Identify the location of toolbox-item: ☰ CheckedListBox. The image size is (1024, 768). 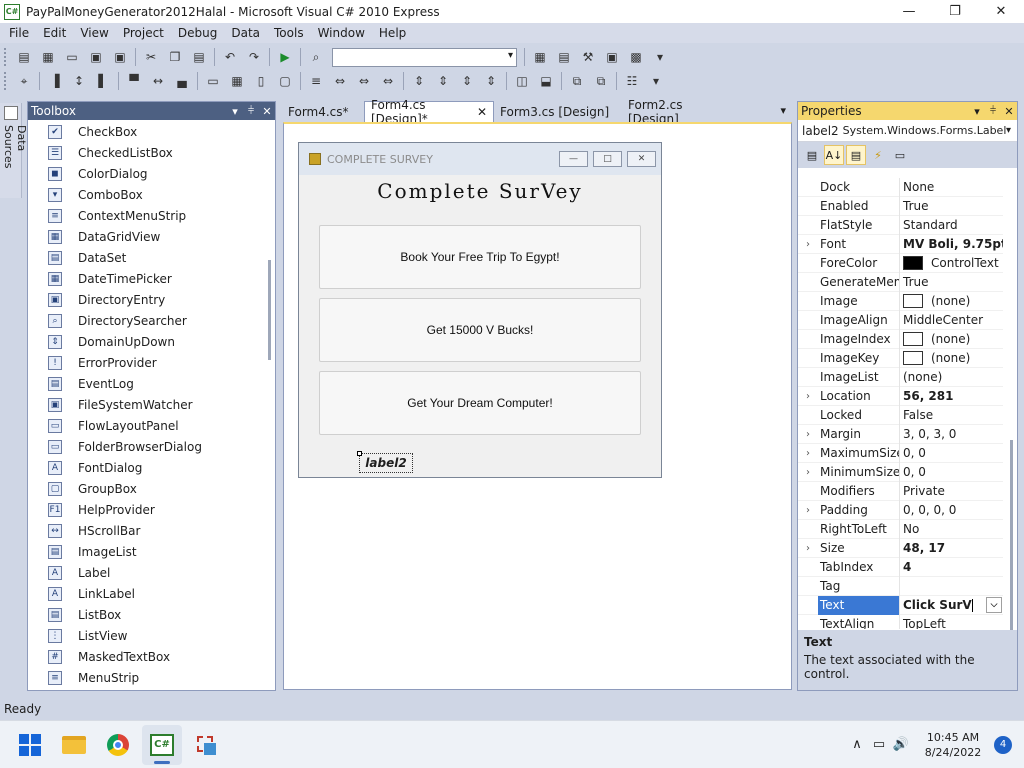
(146, 152).